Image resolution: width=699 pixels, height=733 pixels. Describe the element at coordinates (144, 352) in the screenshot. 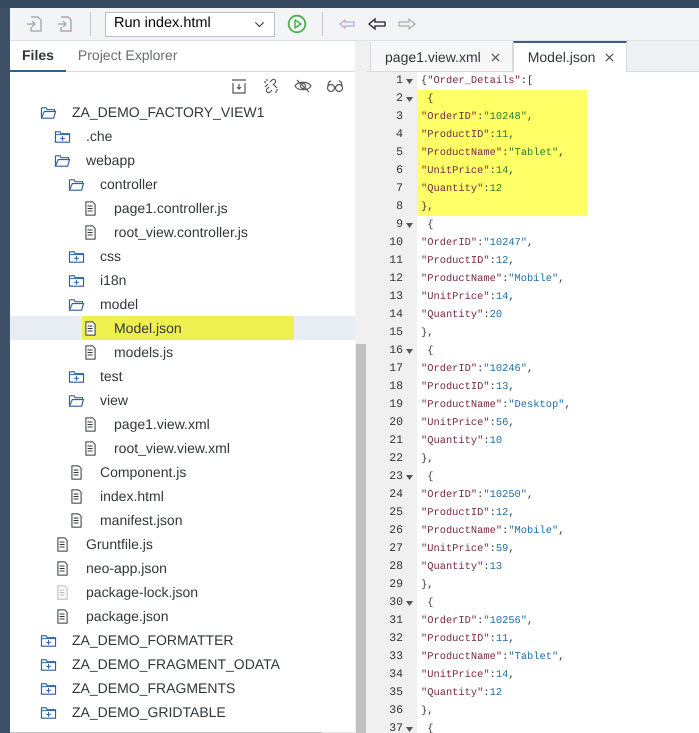

I see `file-name: models.js` at that location.